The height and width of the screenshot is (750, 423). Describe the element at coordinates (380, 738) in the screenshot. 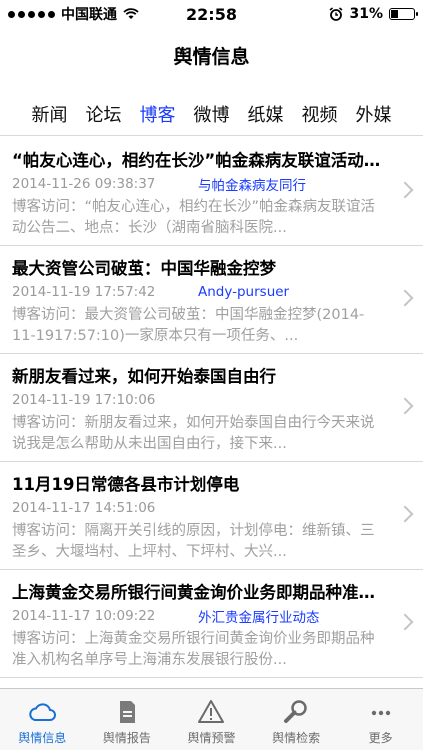

I see `tabbar-label: 更多` at that location.